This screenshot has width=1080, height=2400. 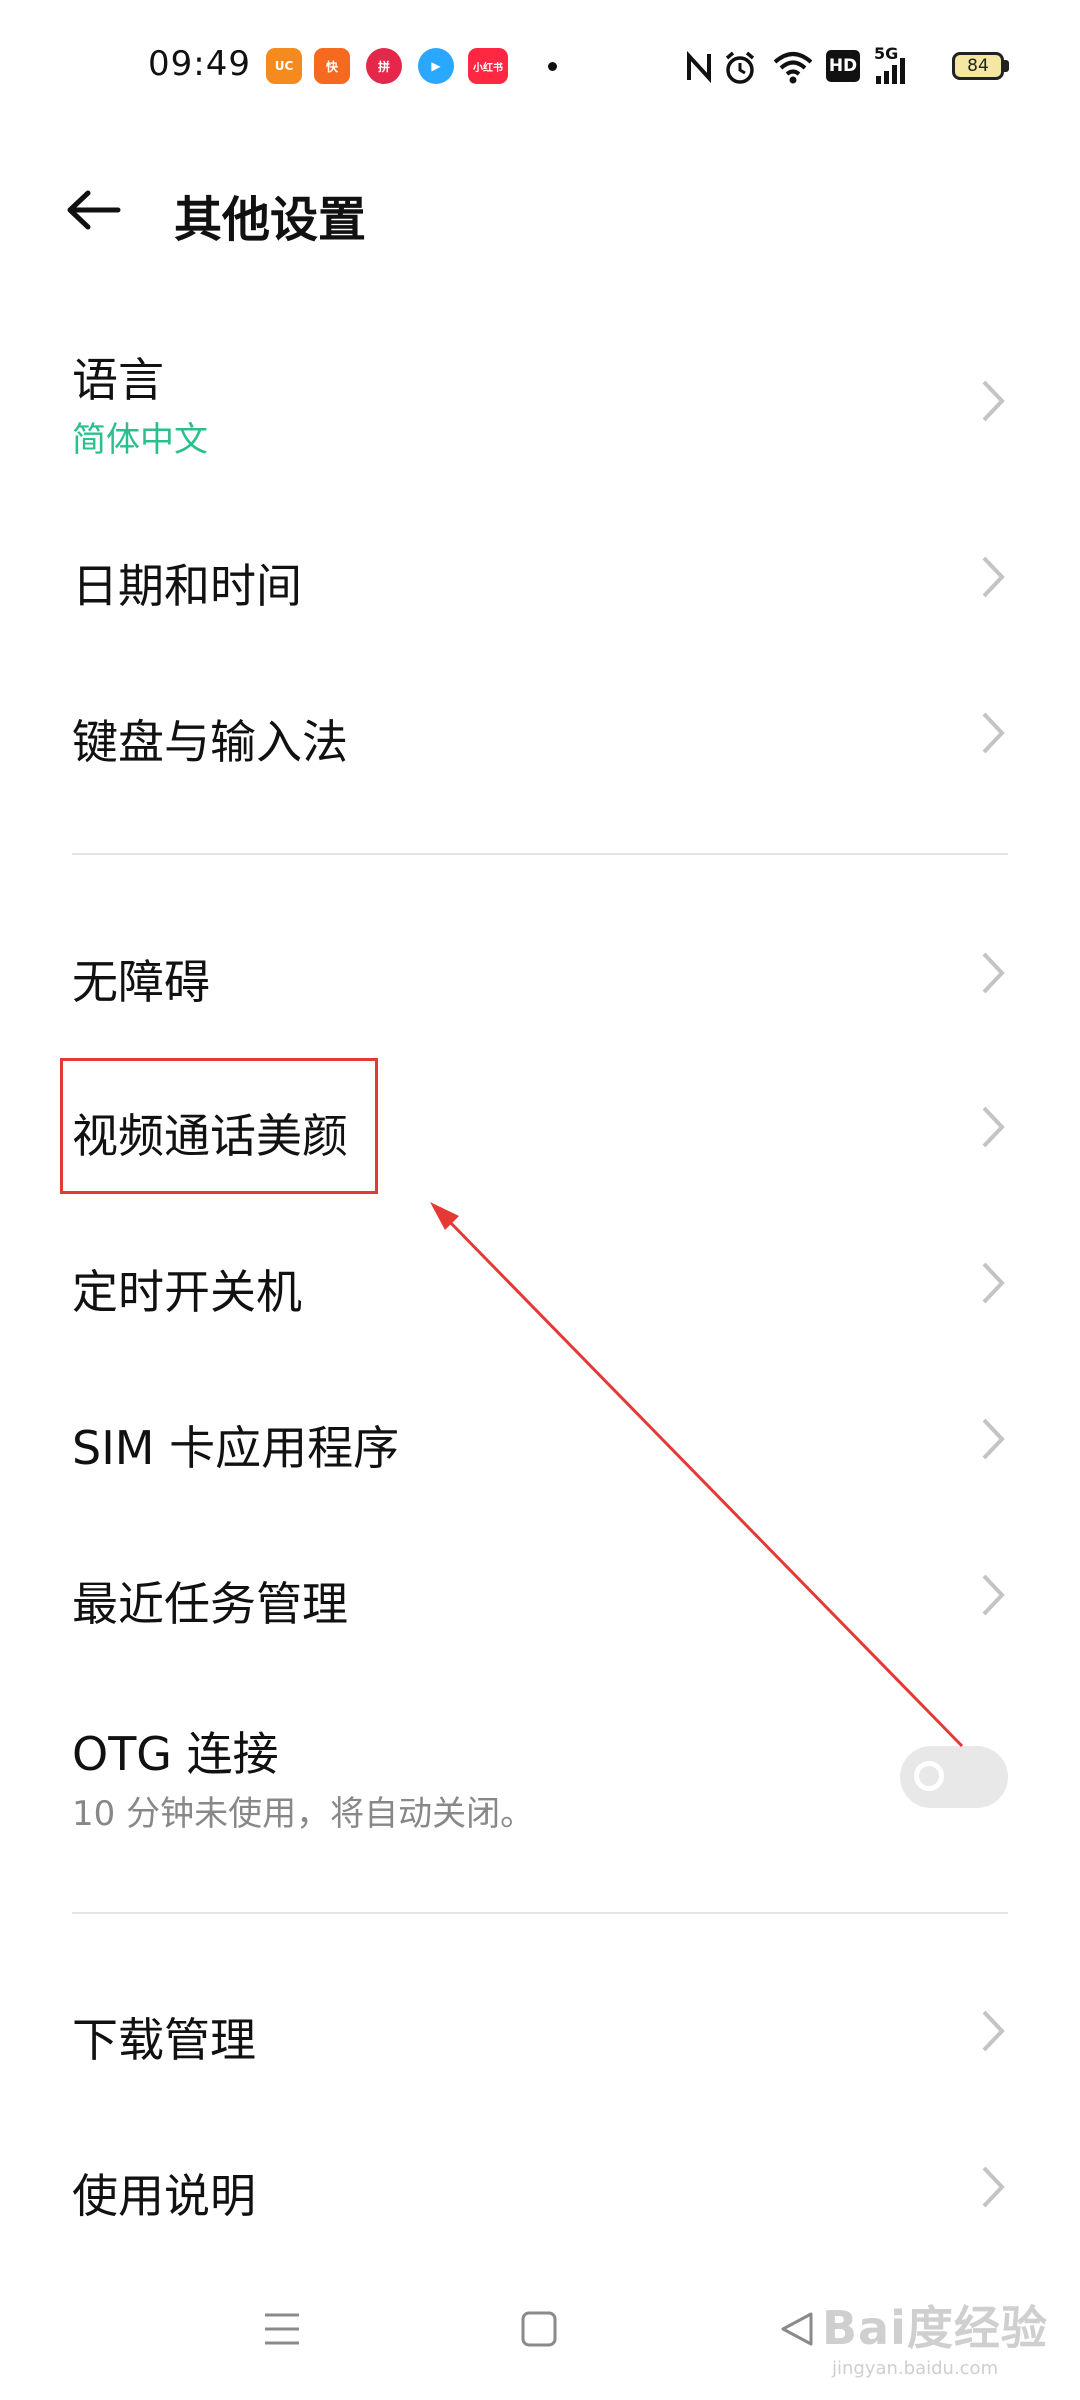 I want to click on settings-item-accessibility: 无障碍, so click(x=540, y=976).